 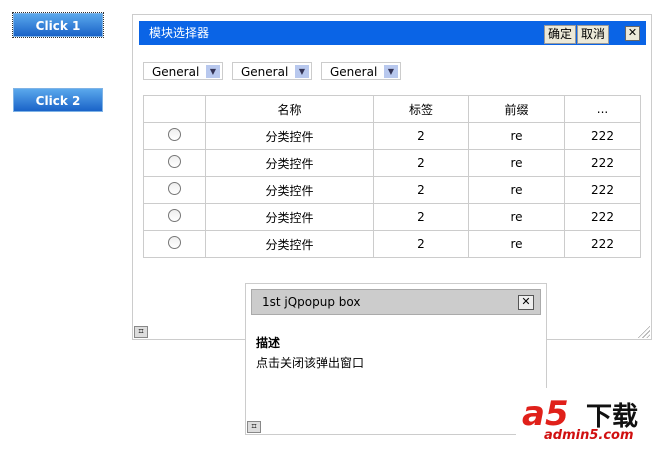 I want to click on select-1: General ▼, so click(x=183, y=71).